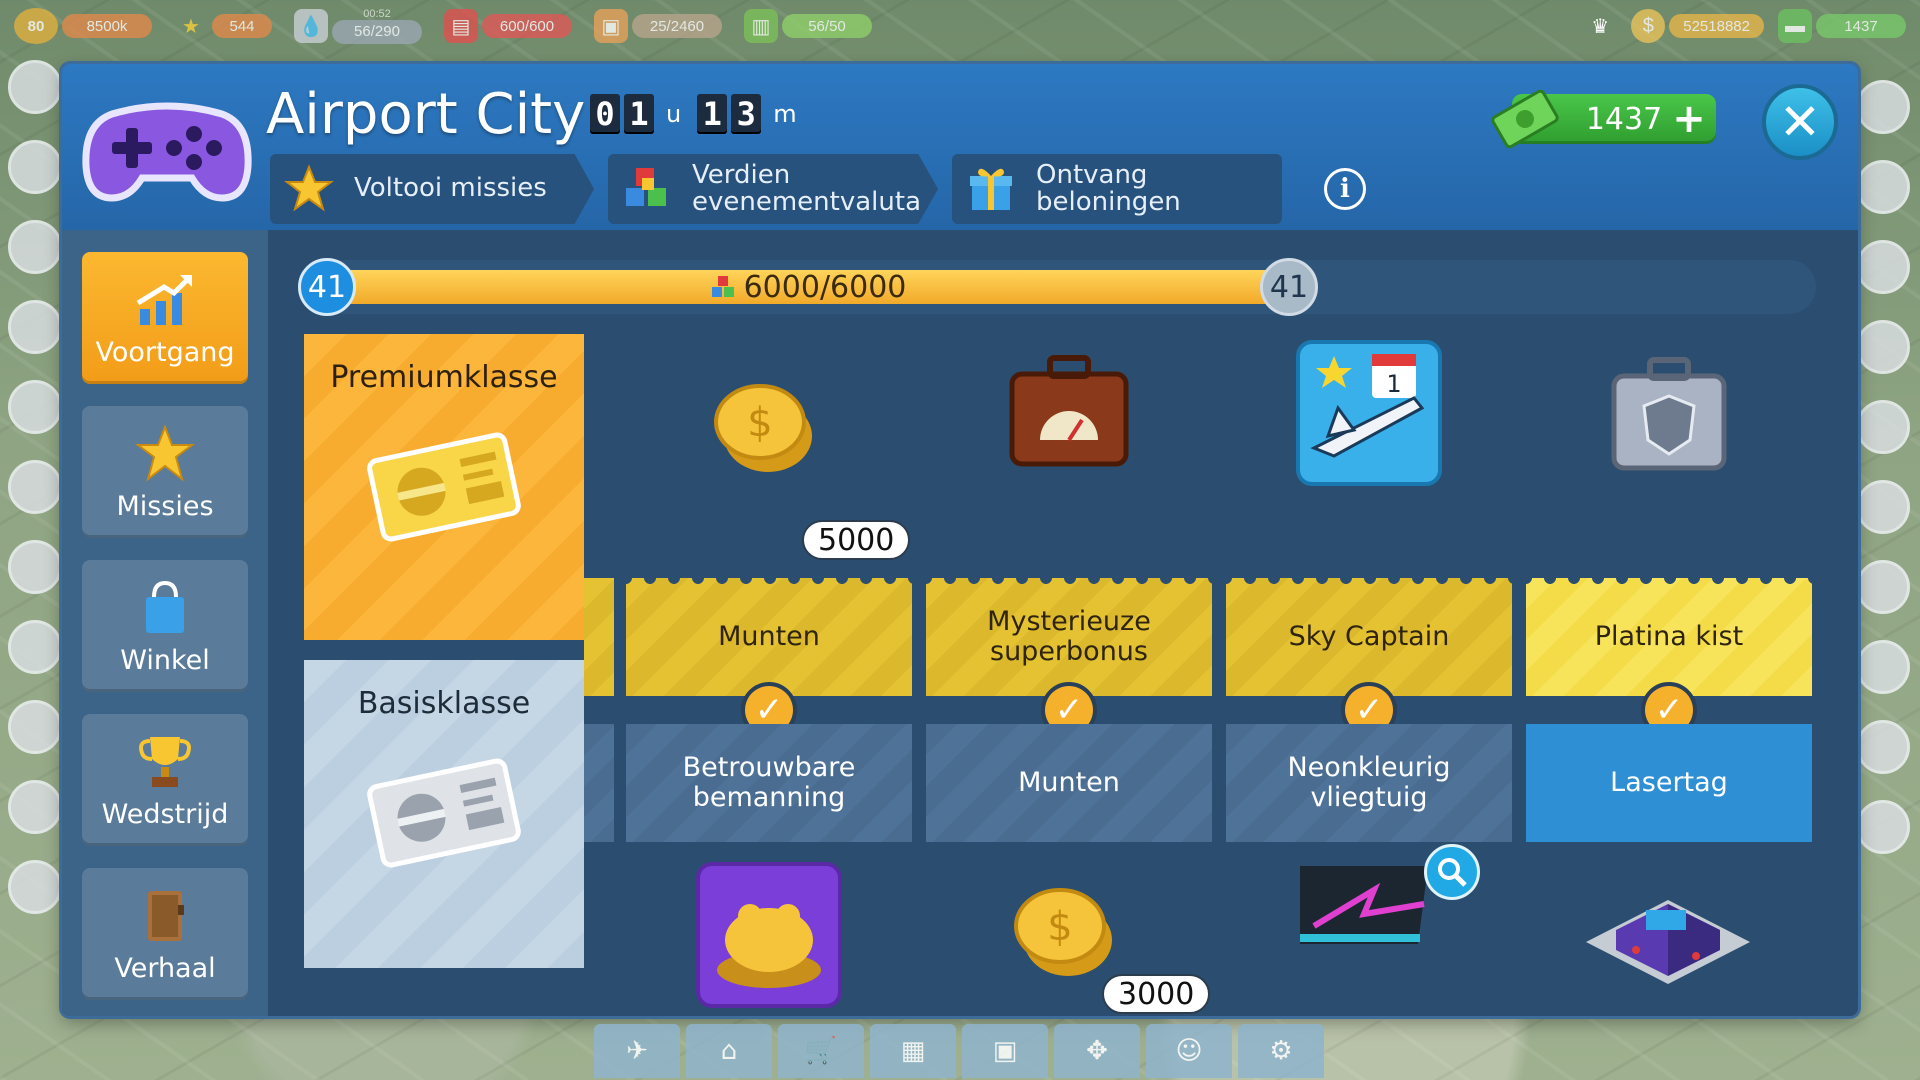 The height and width of the screenshot is (1080, 1920). I want to click on book-icon, so click(166, 916).